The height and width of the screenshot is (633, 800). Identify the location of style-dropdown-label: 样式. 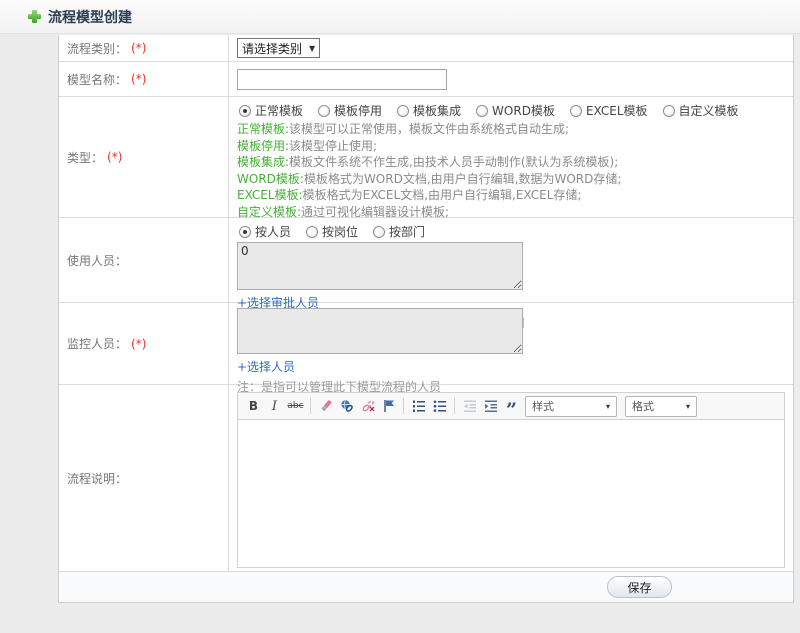
(543, 406).